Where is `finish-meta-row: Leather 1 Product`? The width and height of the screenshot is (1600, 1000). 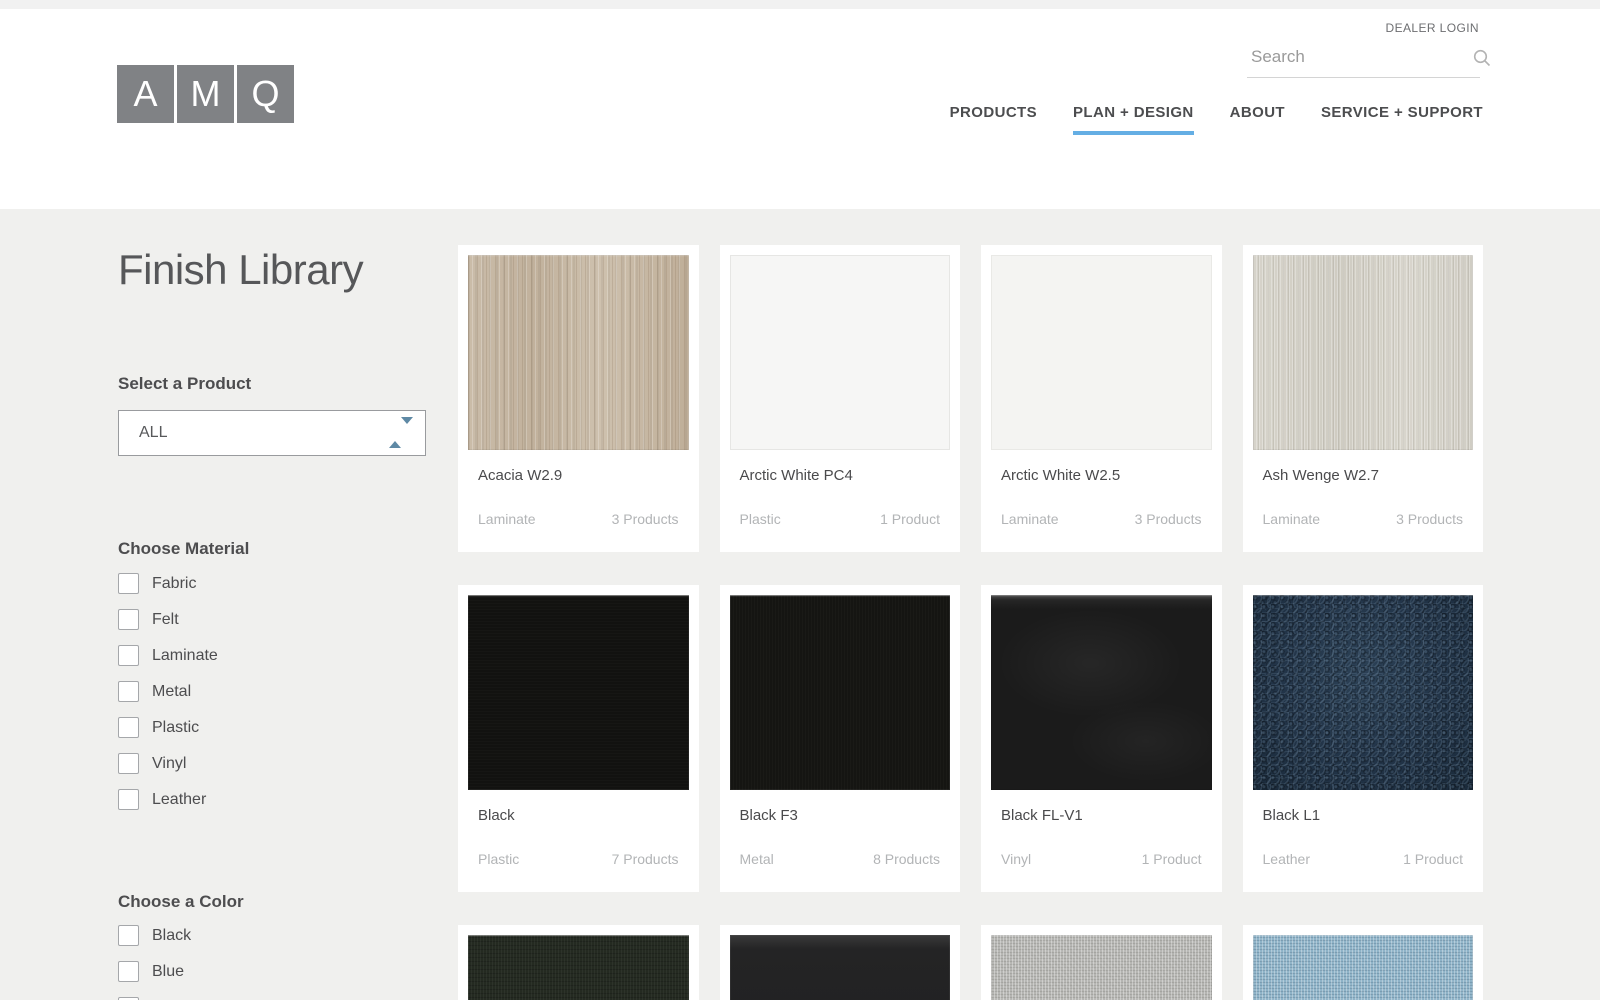
finish-meta-row: Leather 1 Product is located at coordinates (1363, 859).